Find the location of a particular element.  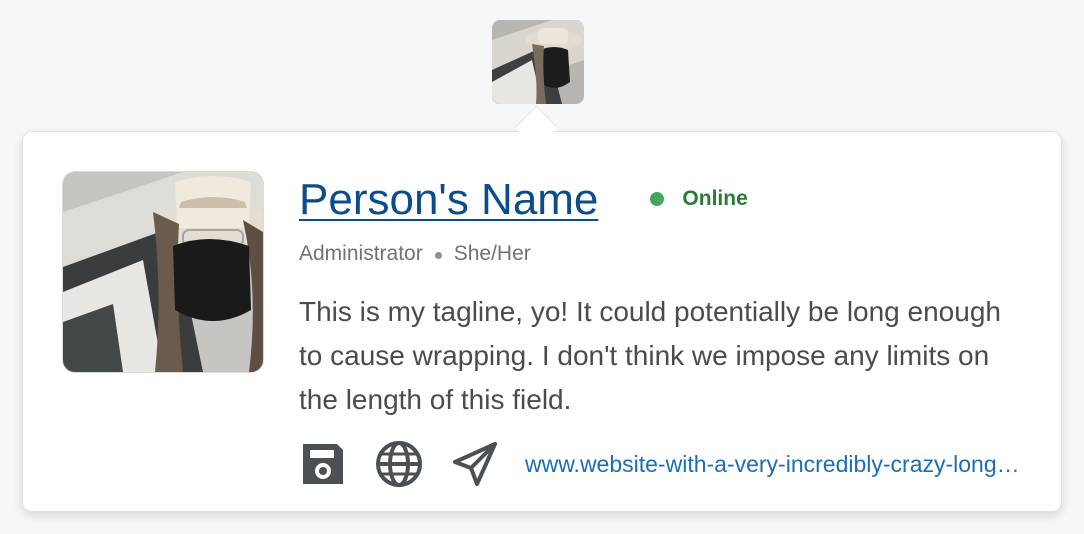

save-contact-button is located at coordinates (323, 464).